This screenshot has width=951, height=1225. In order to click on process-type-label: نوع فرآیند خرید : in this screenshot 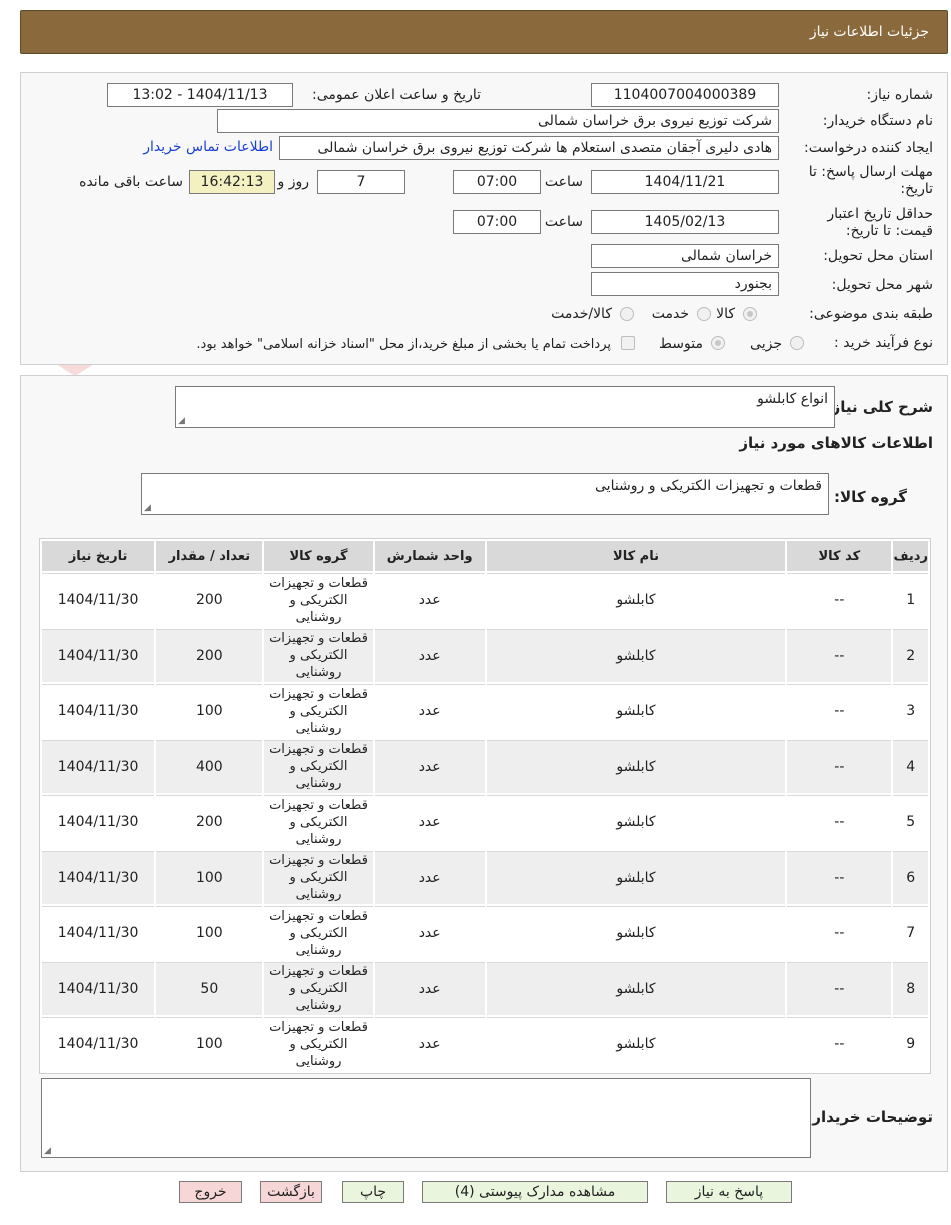, I will do `click(883, 343)`.